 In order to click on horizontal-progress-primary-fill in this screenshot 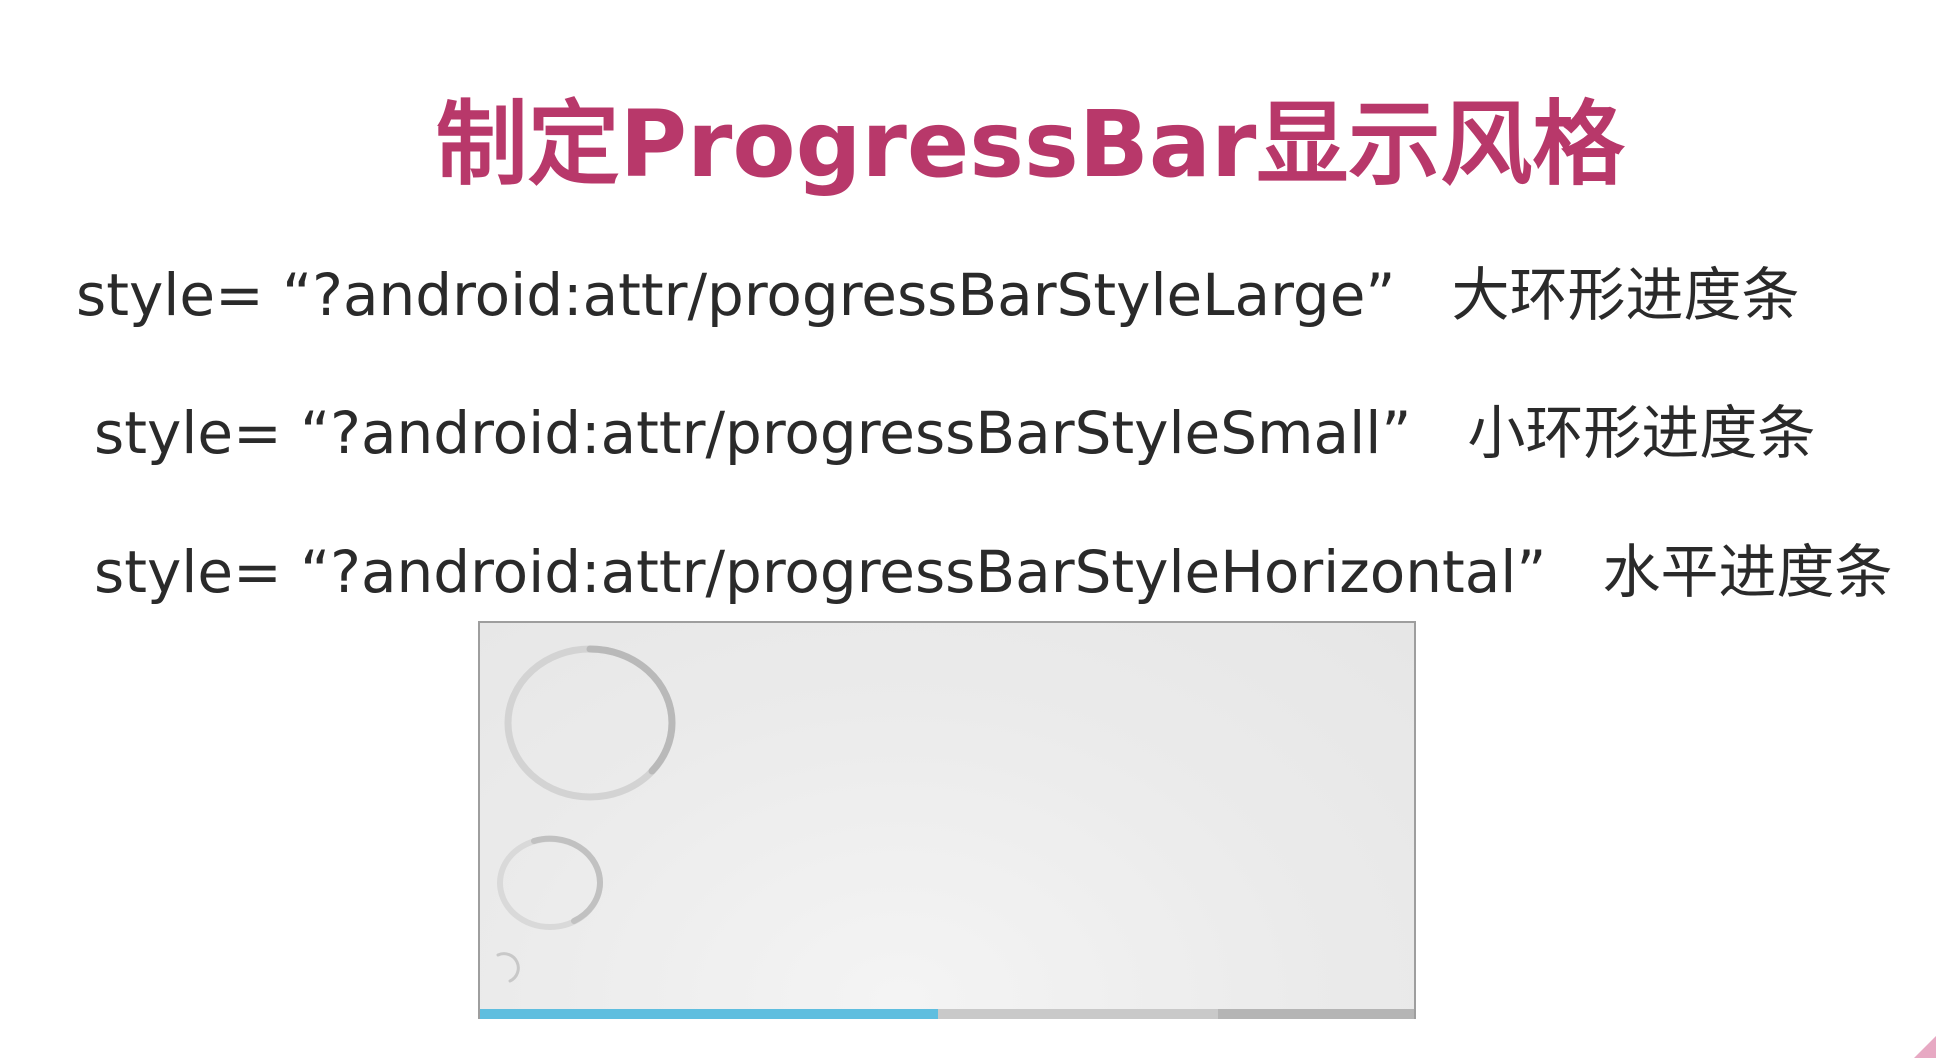, I will do `click(709, 1014)`.